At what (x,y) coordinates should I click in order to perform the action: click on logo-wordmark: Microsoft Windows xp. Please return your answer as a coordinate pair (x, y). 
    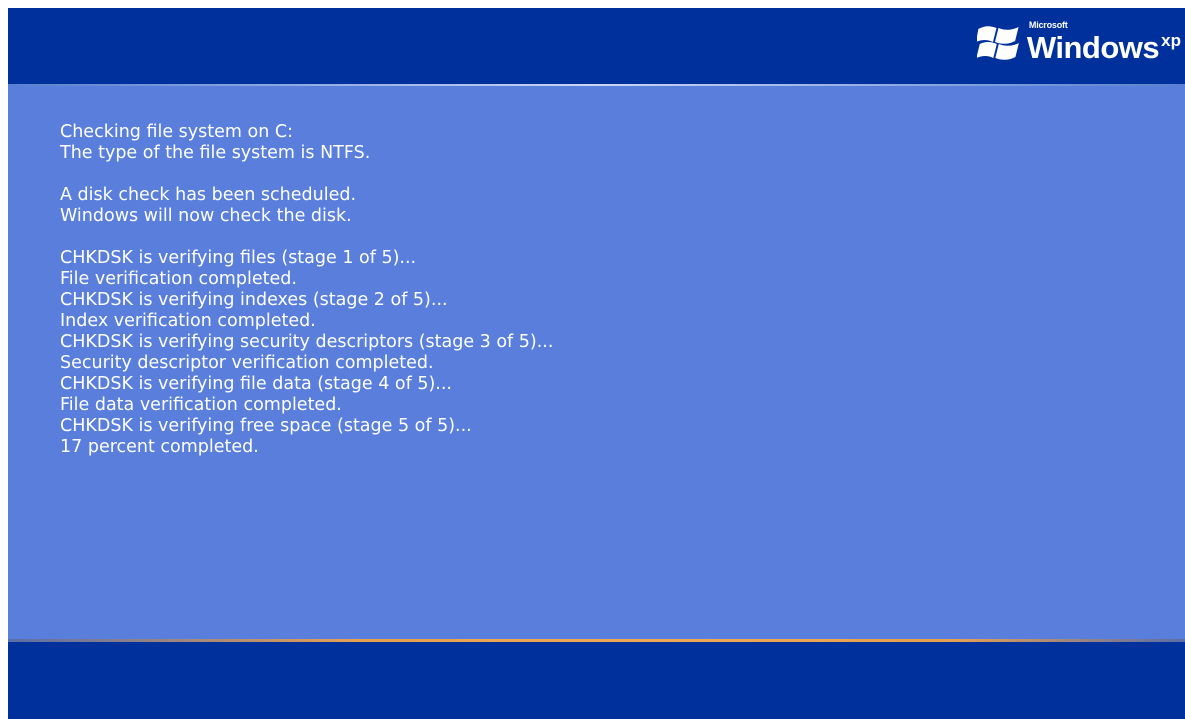
    Looking at the image, I should click on (1104, 43).